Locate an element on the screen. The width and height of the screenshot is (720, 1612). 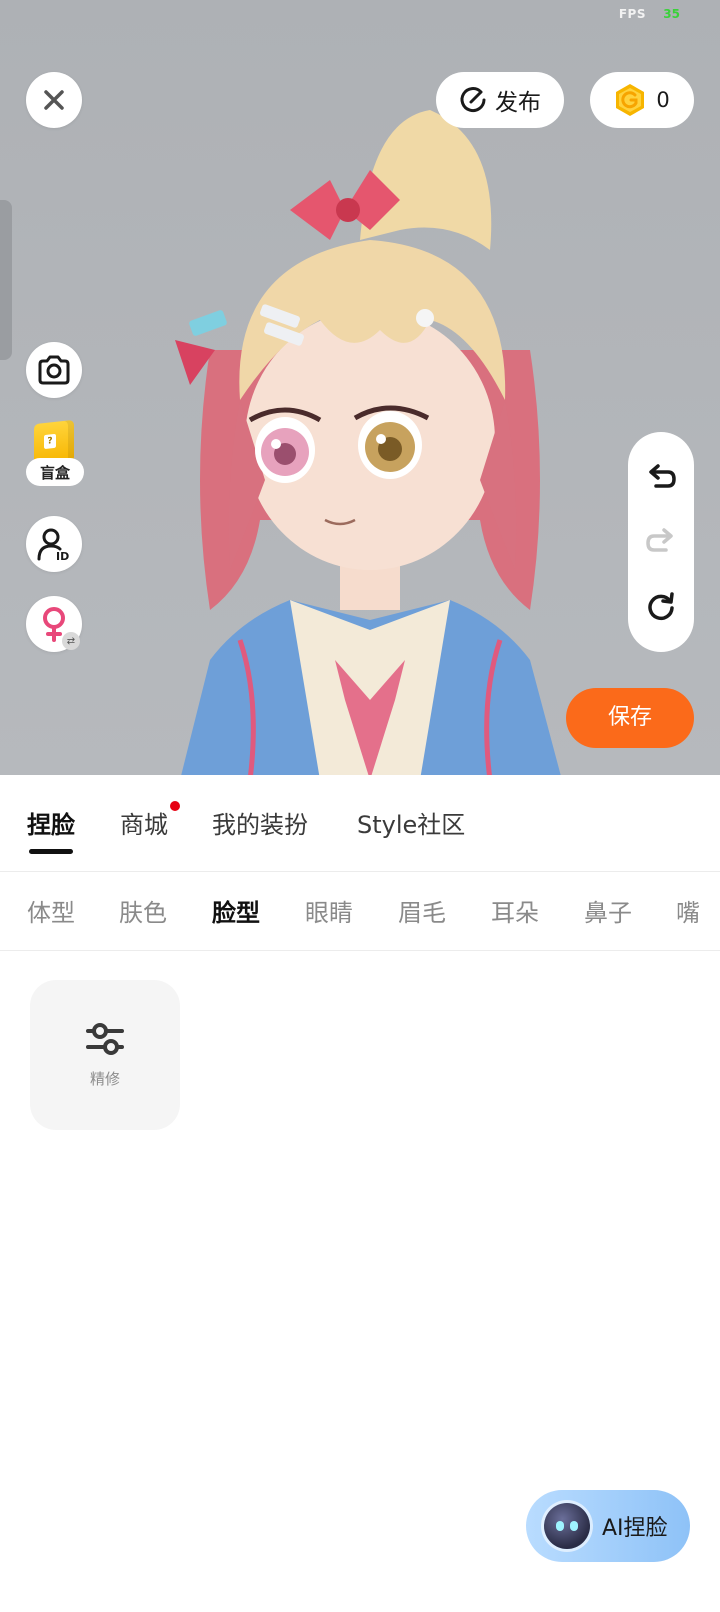
notification-dot is located at coordinates (175, 806).